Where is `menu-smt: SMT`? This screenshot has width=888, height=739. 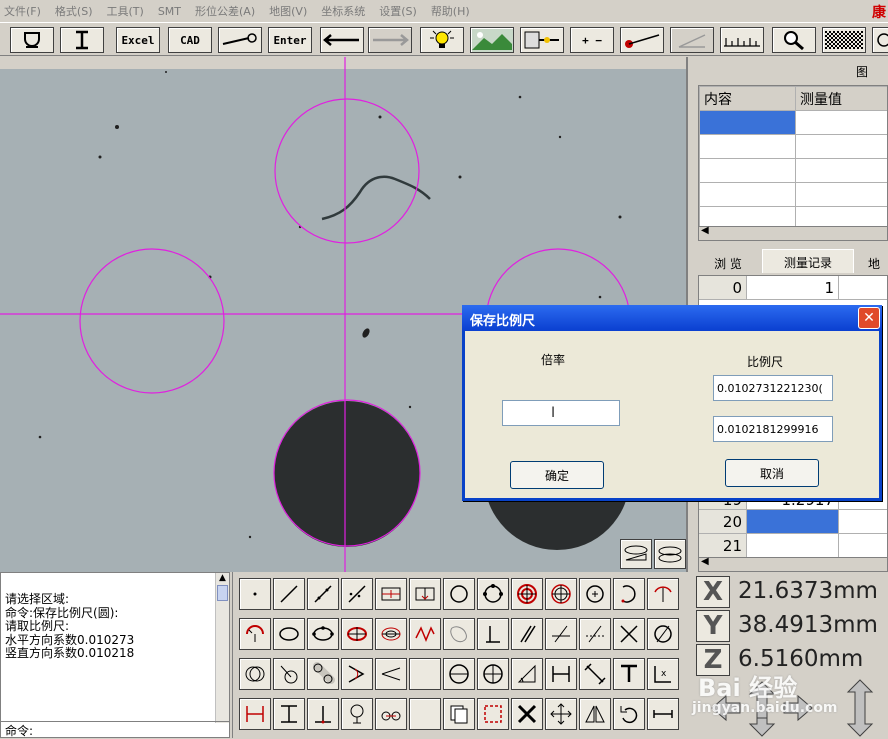
menu-smt: SMT is located at coordinates (169, 11).